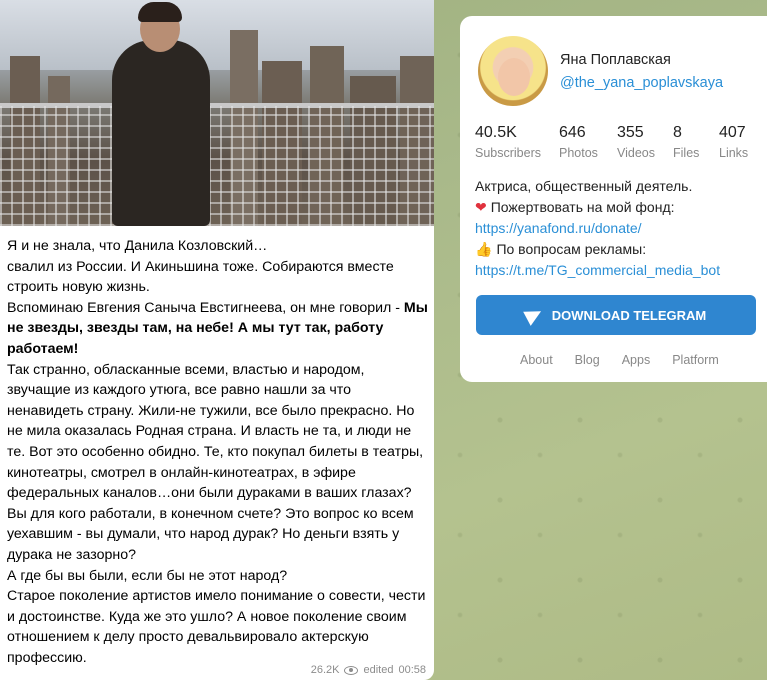 The width and height of the screenshot is (767, 680). Describe the element at coordinates (581, 142) in the screenshot. I see `stat-photos: 646 Photos` at that location.